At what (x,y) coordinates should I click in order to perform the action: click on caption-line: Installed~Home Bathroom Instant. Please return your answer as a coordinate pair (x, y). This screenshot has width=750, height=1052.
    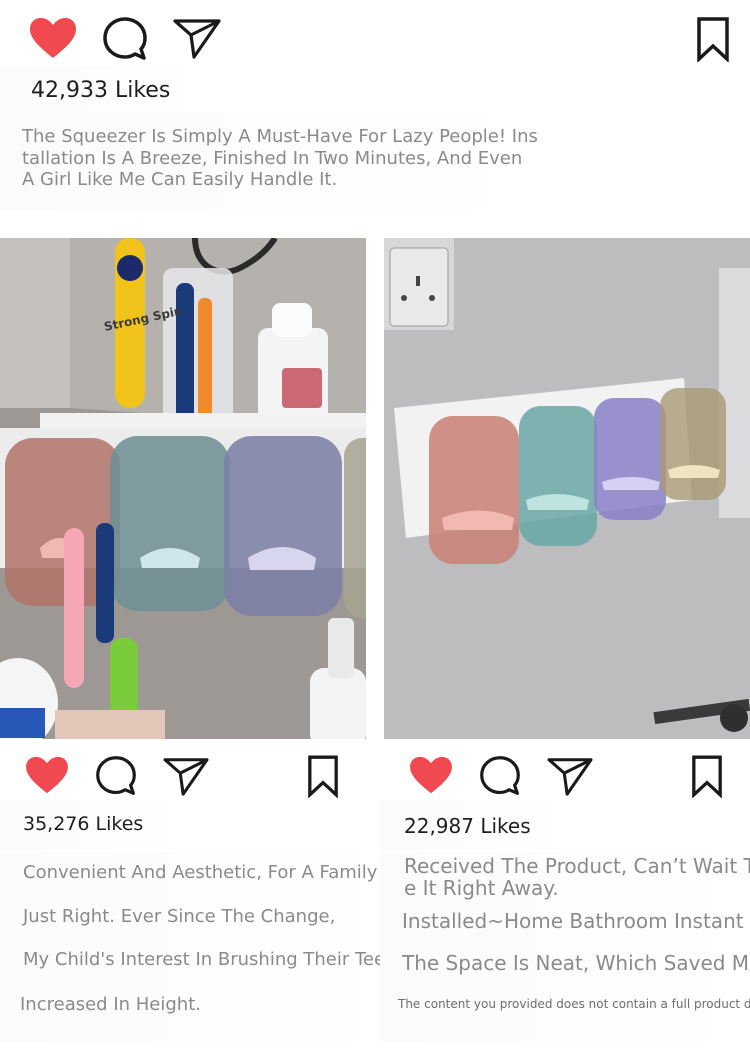
    Looking at the image, I should click on (573, 921).